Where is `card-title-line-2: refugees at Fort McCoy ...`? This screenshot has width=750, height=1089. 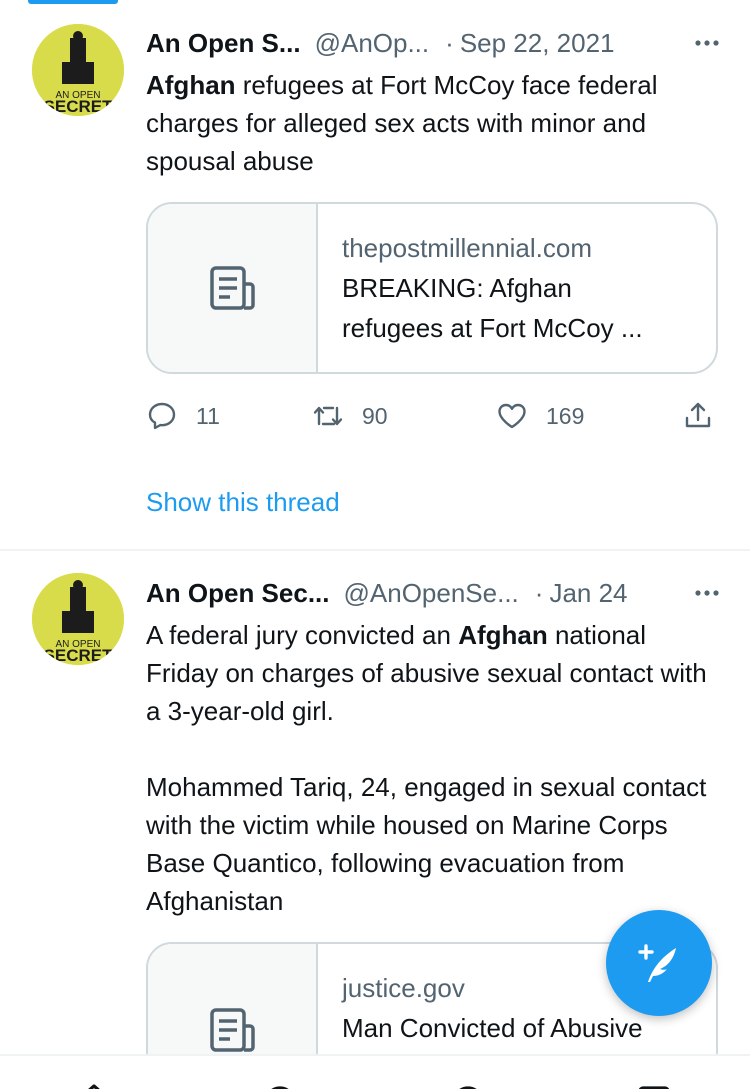 card-title-line-2: refugees at Fort McCoy ... is located at coordinates (492, 328).